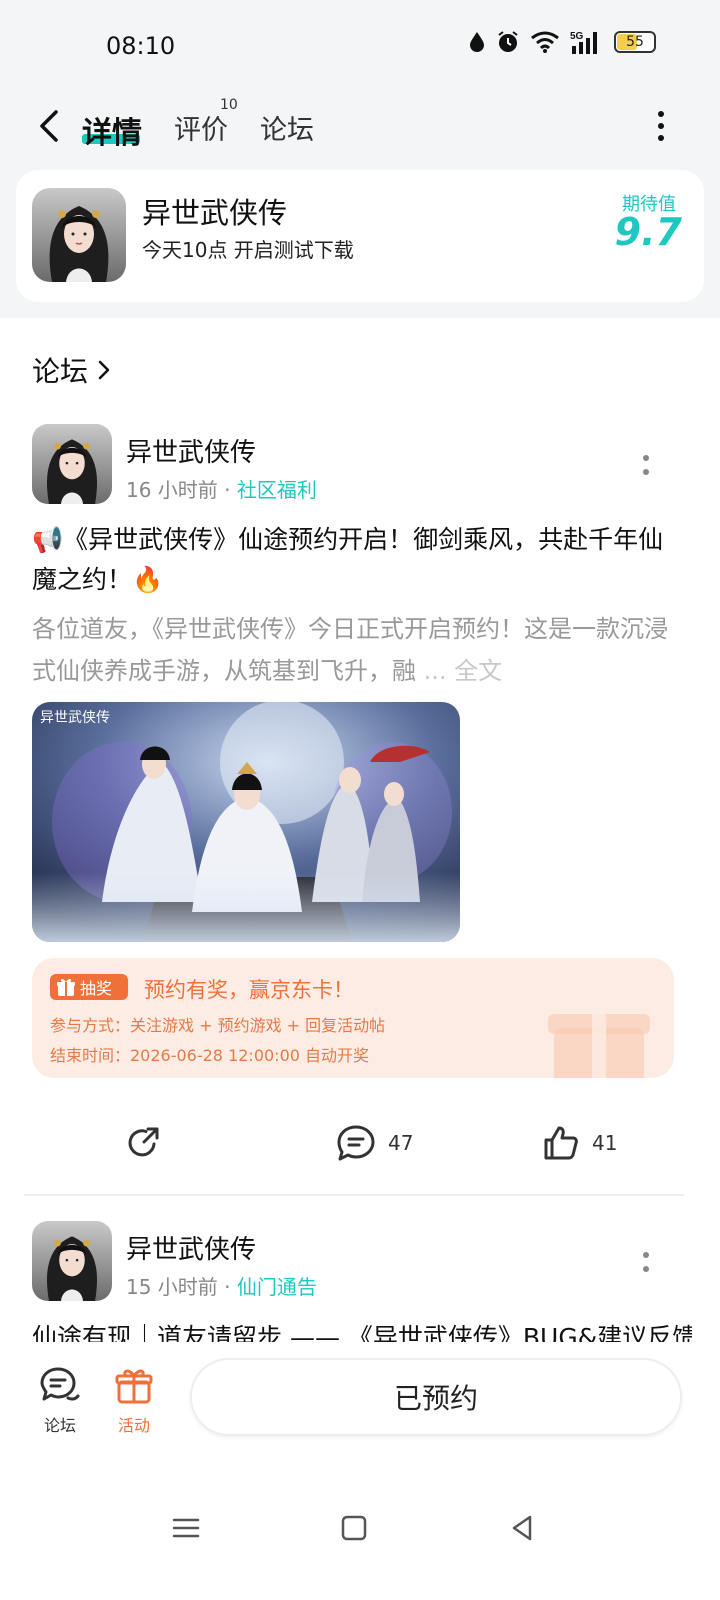  I want to click on back-nav-icon, so click(522, 1528).